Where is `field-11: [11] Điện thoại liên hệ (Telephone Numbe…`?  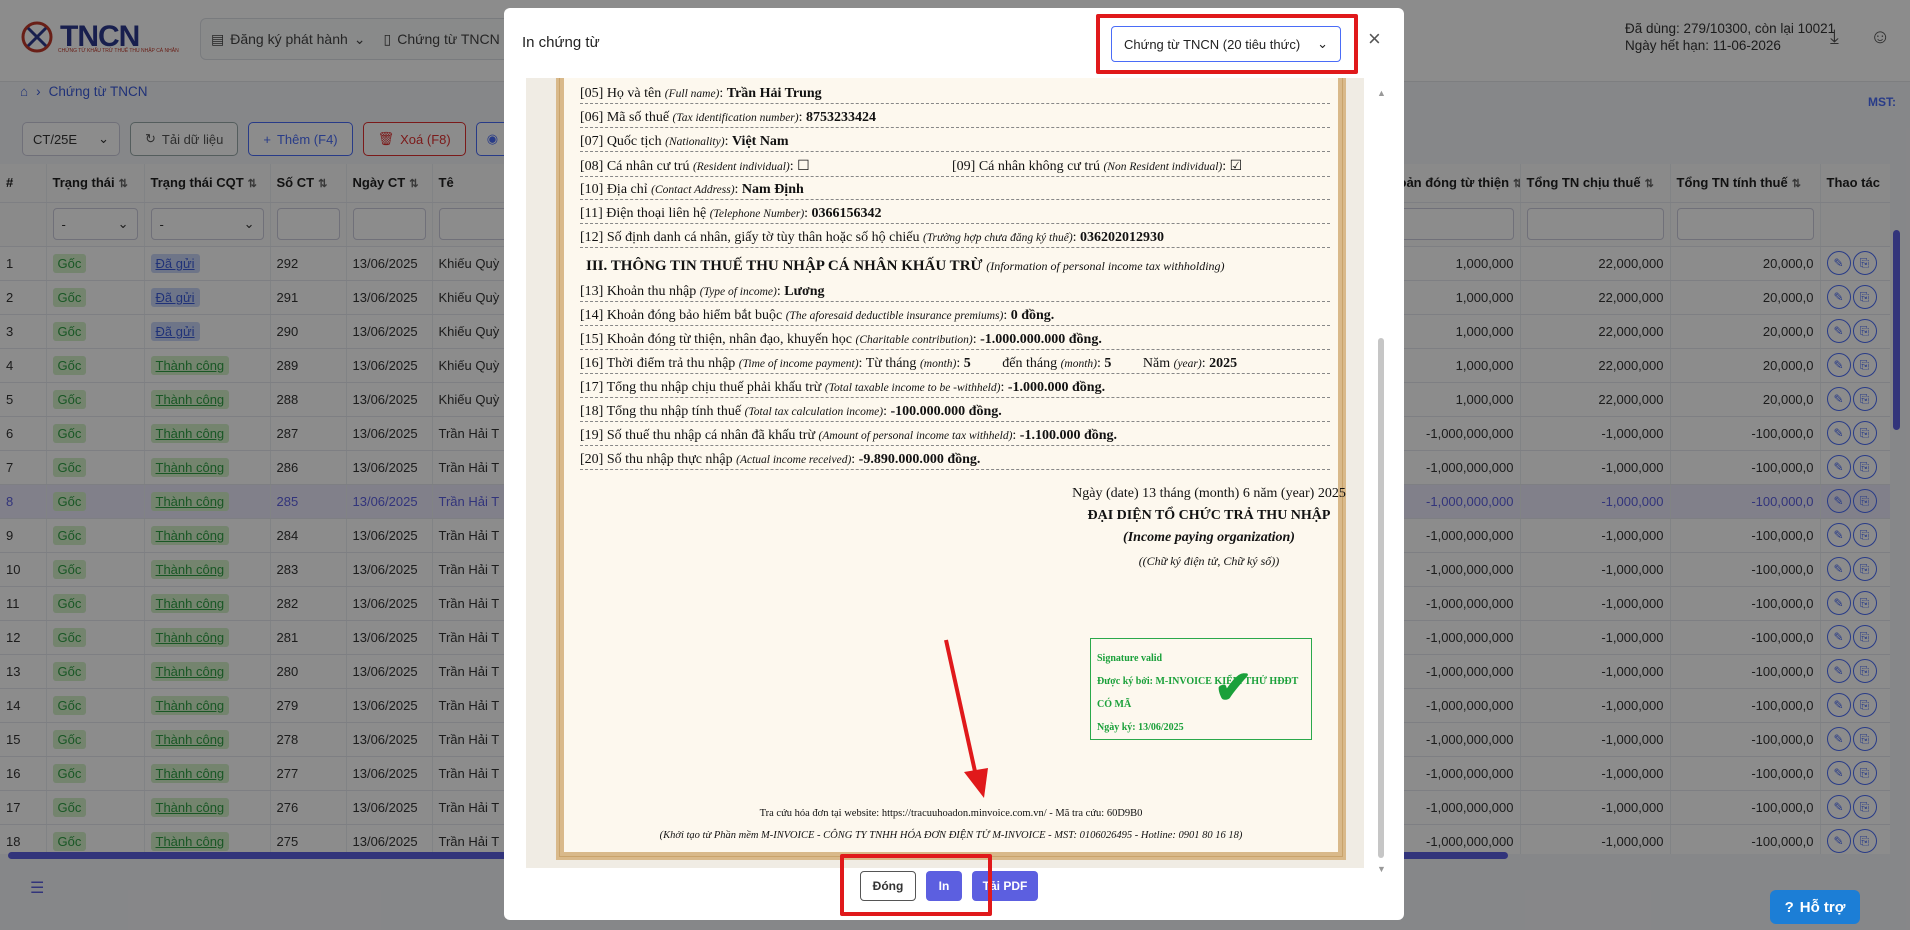 field-11: [11] Điện thoại liên hệ (Telephone Numbe… is located at coordinates (955, 215).